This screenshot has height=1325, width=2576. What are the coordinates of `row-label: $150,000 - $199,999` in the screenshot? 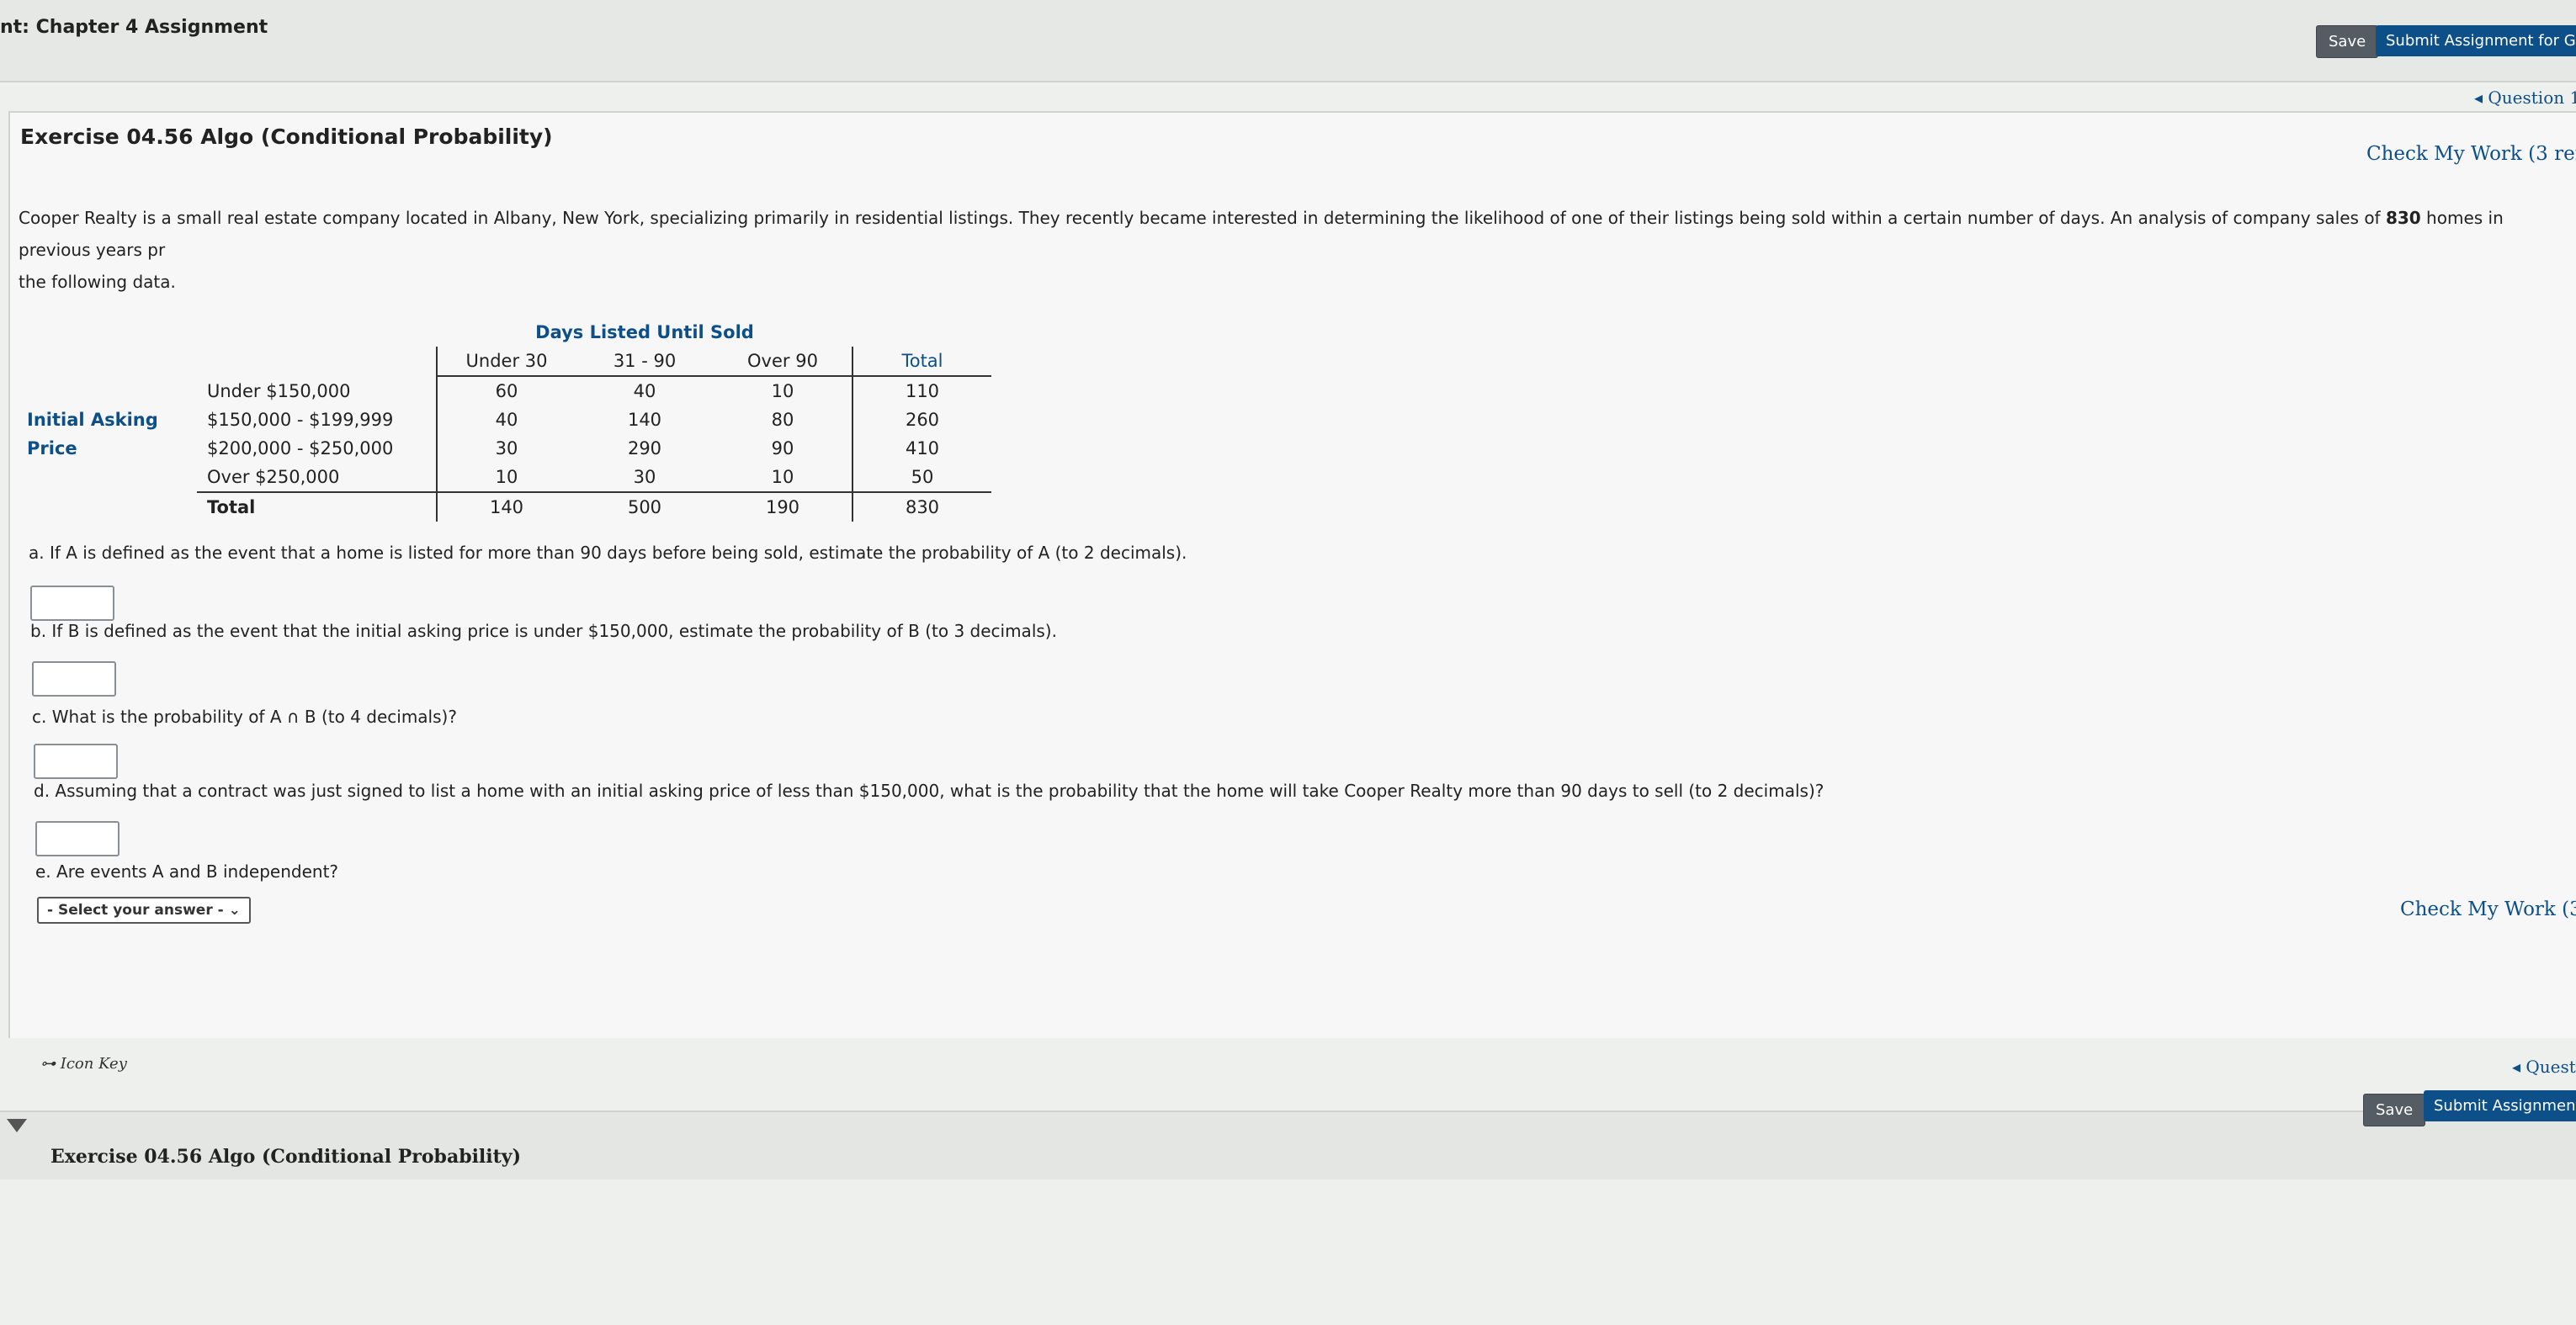 It's located at (300, 420).